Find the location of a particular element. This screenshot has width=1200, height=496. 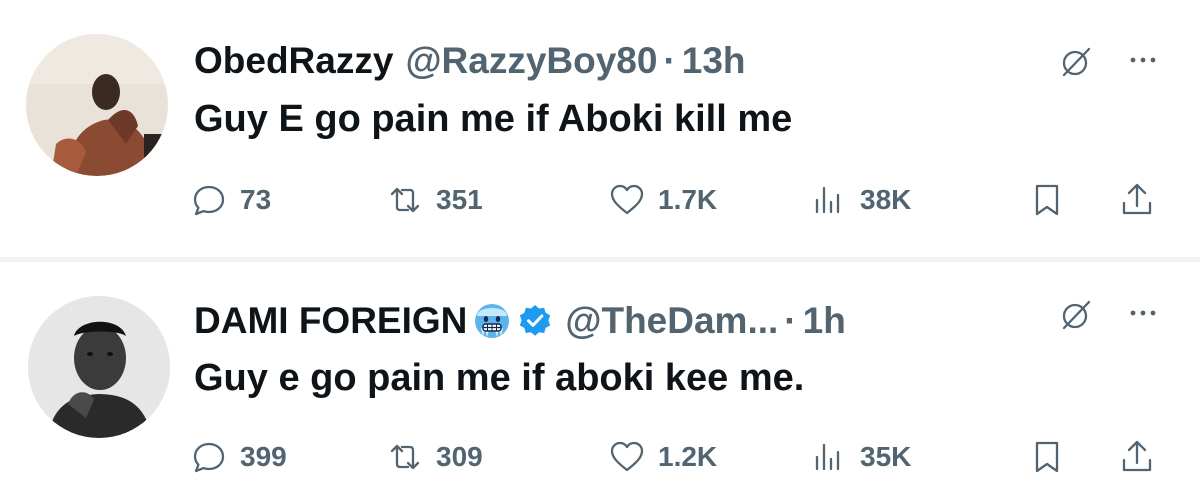

tweet-header: DAMI FOREIGN @TheDam... · 1h is located at coordinates (520, 321).